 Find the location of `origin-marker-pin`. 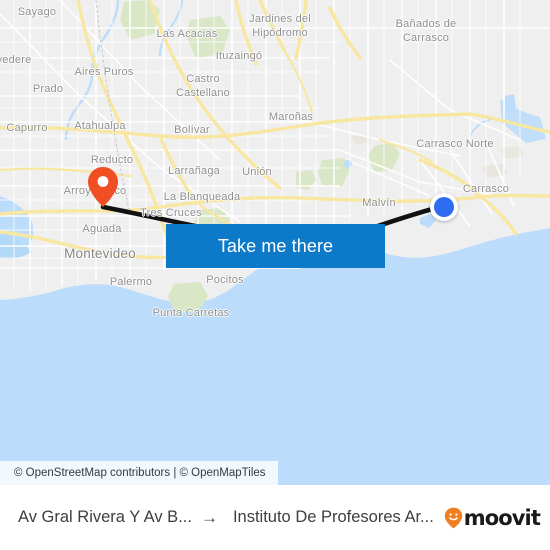

origin-marker-pin is located at coordinates (103, 187).